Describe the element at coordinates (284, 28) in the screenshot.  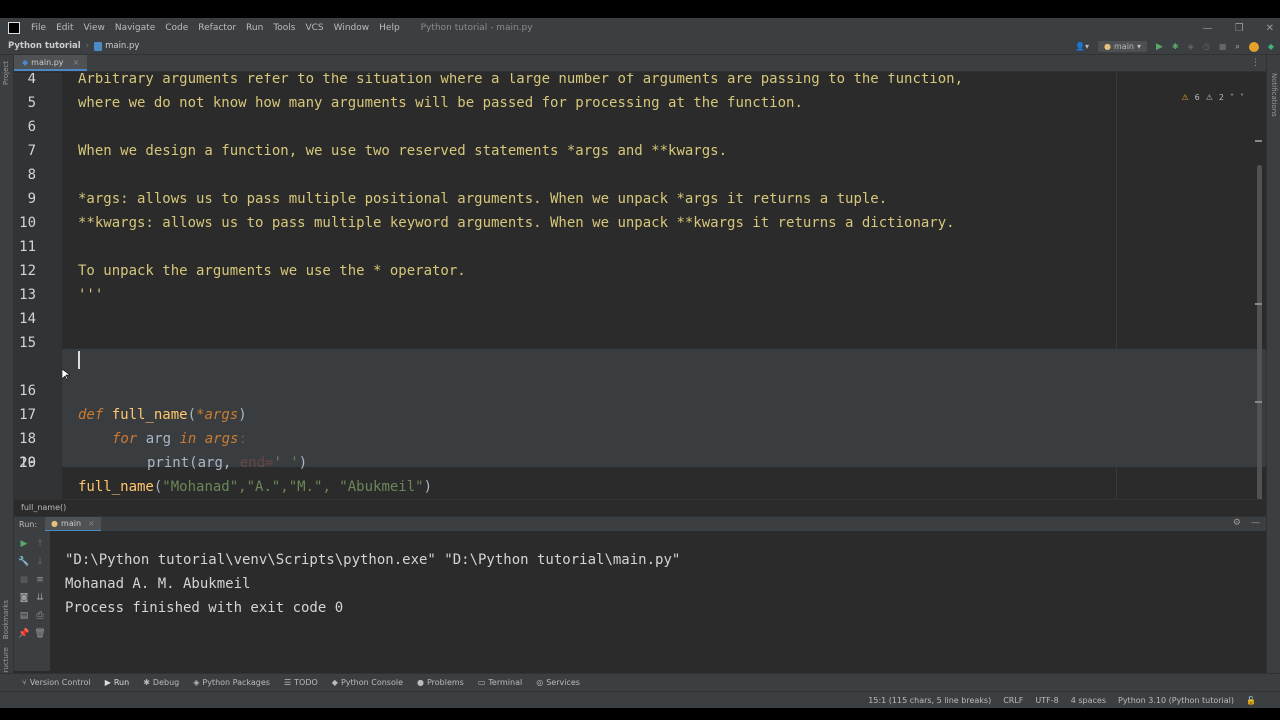
I see `menu-tools: Tools` at that location.